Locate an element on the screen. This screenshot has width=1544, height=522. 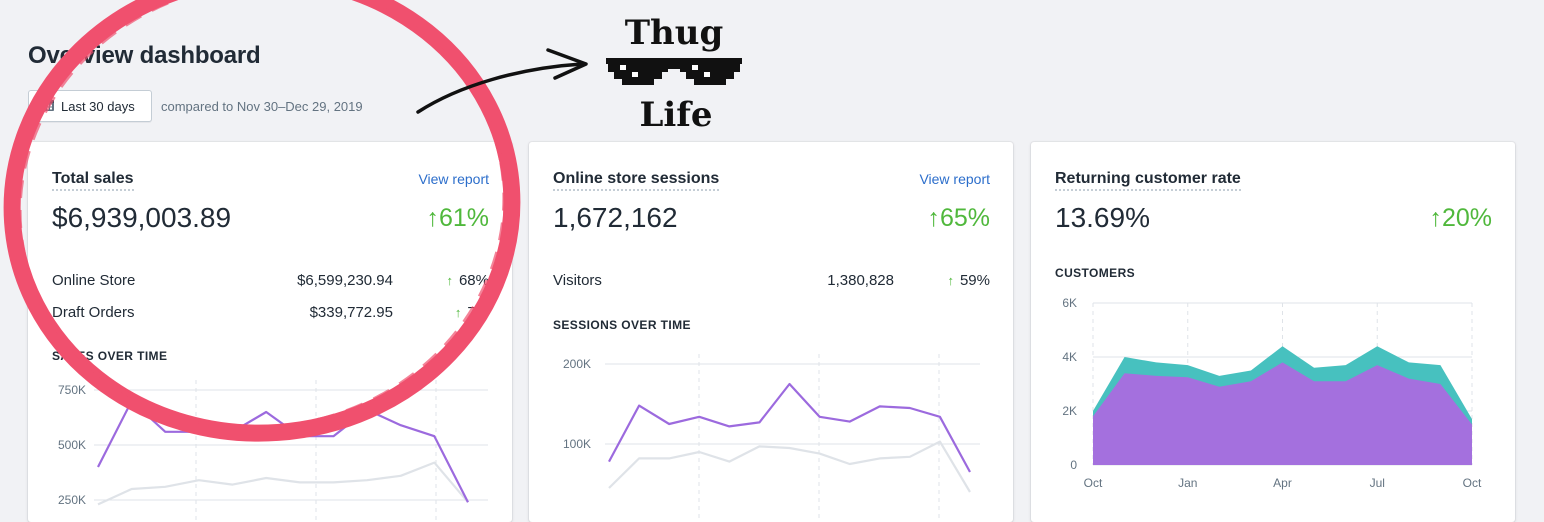
total-sales-change: ↑61% is located at coordinates (457, 218).